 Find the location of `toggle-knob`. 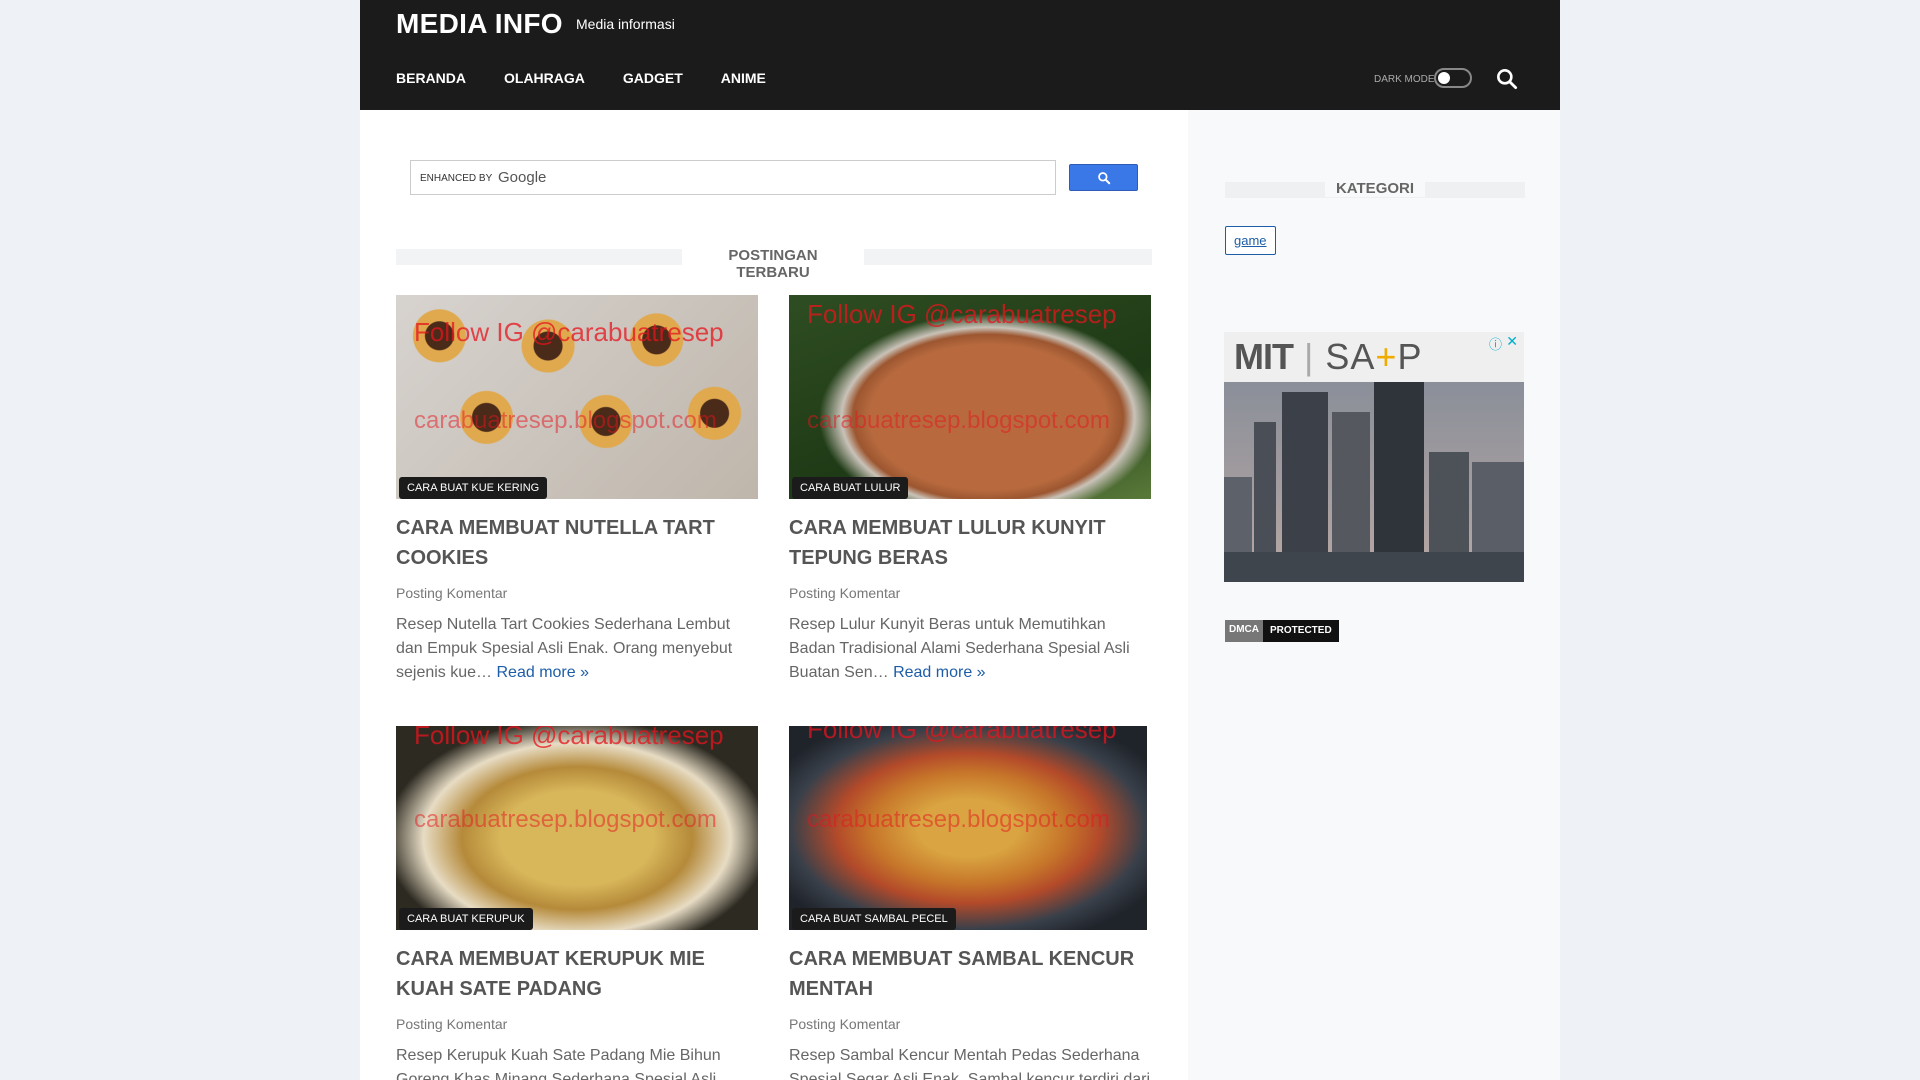

toggle-knob is located at coordinates (1444, 78).